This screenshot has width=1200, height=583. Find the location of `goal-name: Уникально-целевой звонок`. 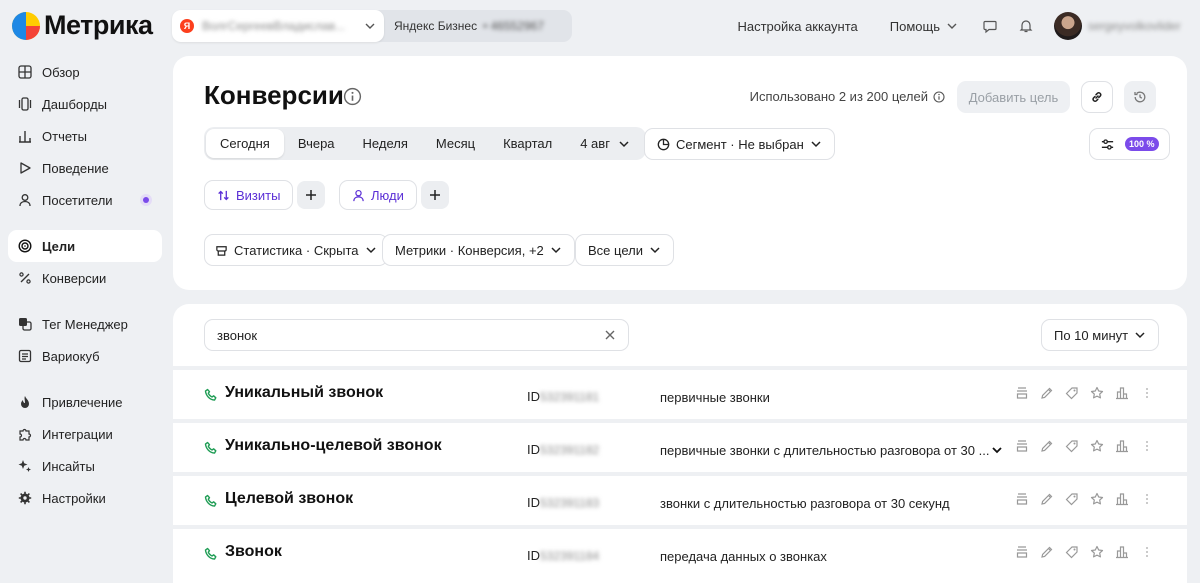

goal-name: Уникально-целевой звонок is located at coordinates (333, 446).